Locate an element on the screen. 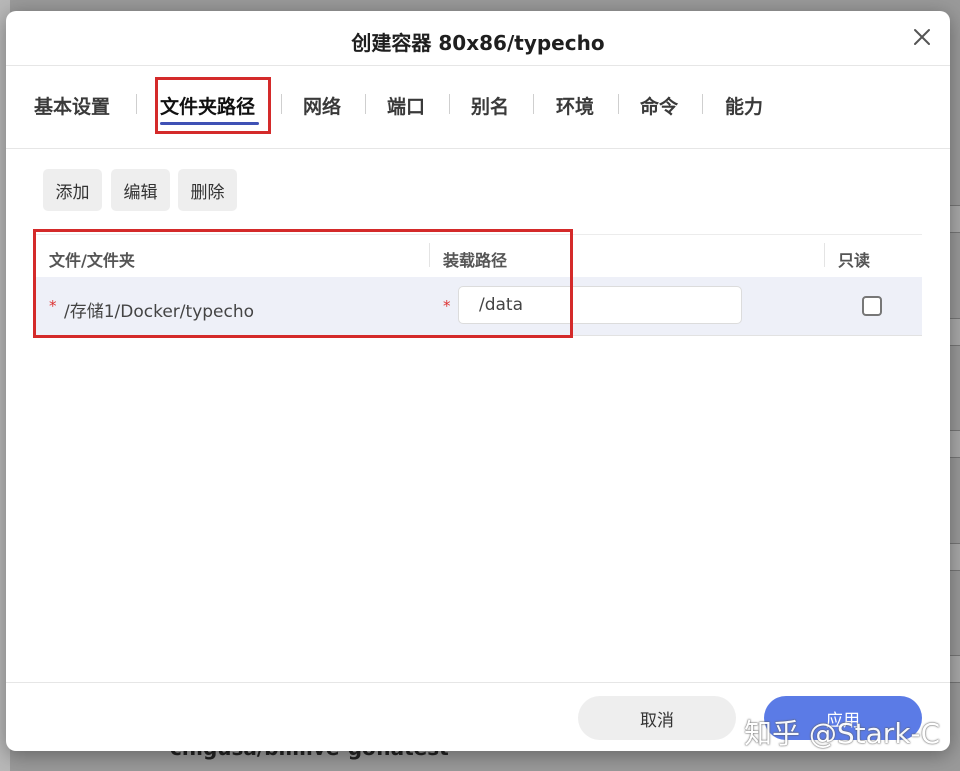 The height and width of the screenshot is (771, 960). delete-button: 删除 is located at coordinates (207, 190).